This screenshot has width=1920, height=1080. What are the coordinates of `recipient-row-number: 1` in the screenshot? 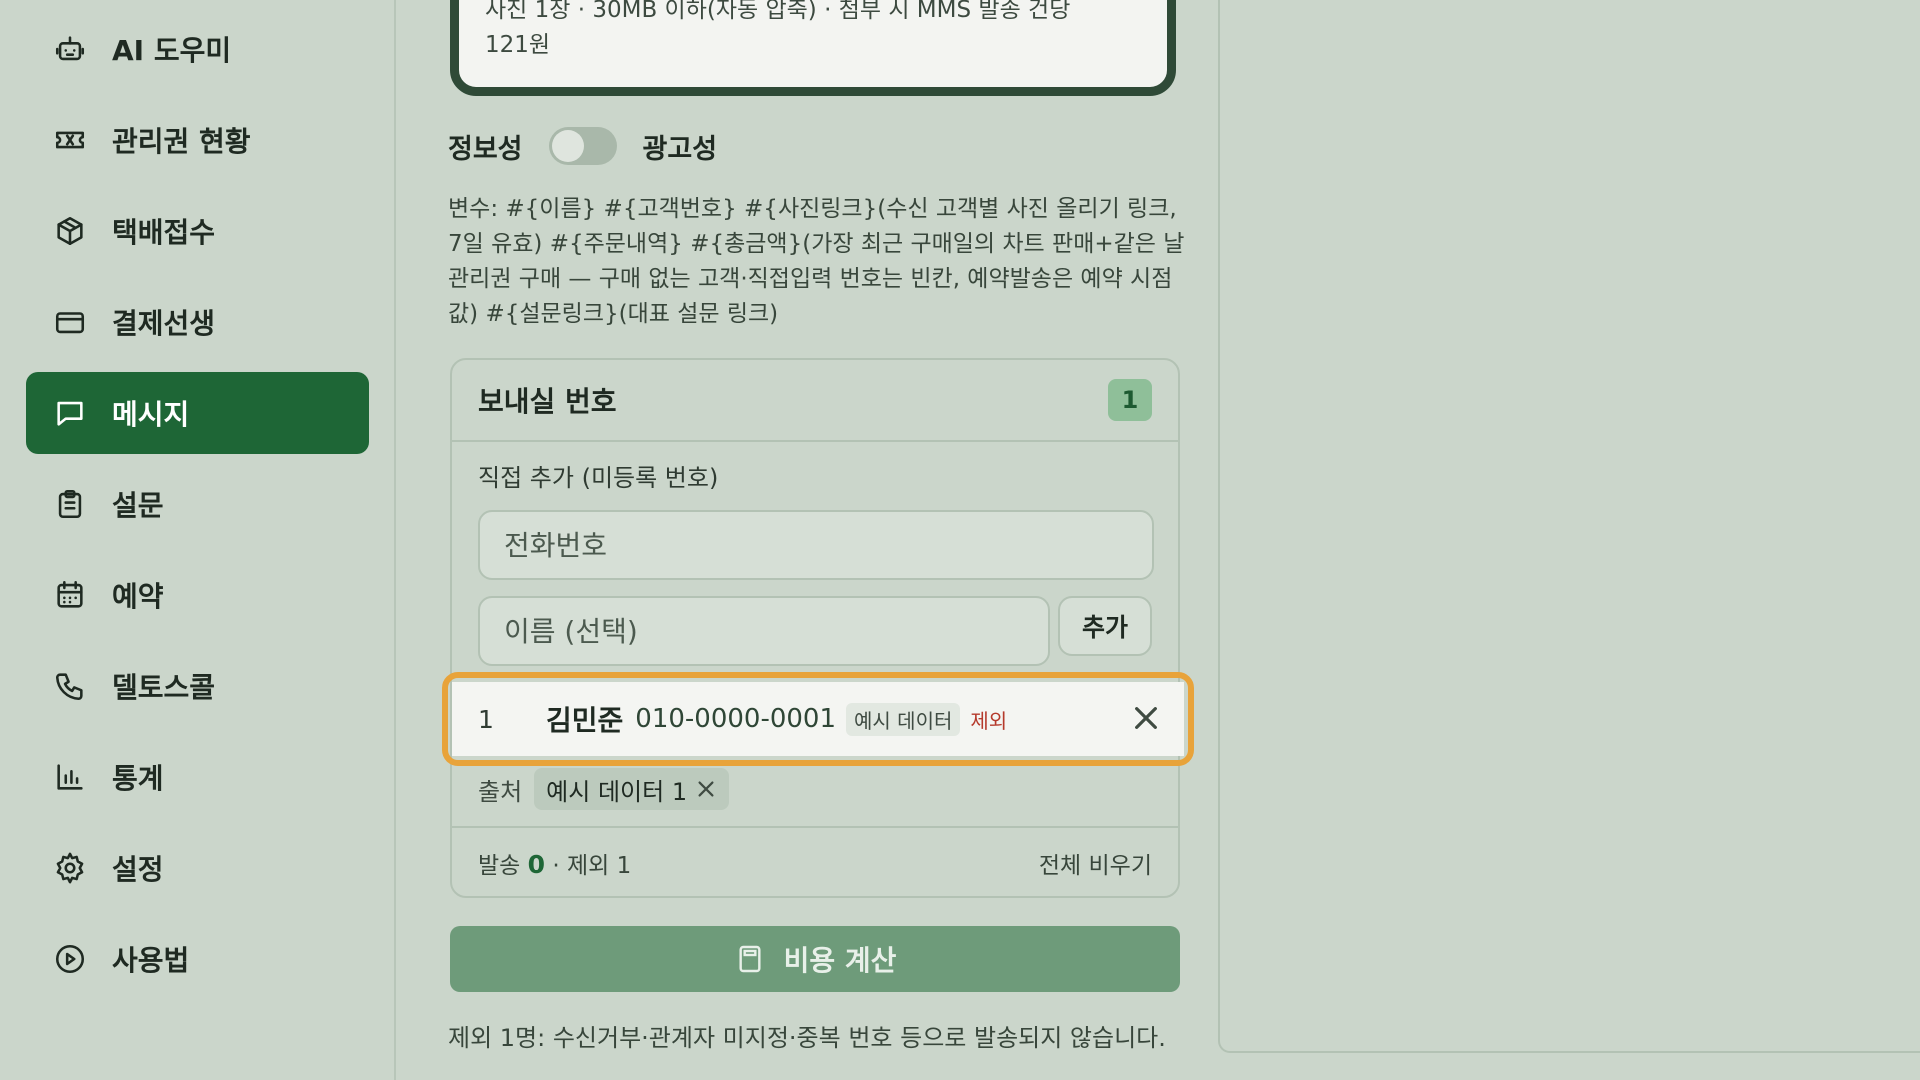 It's located at (486, 719).